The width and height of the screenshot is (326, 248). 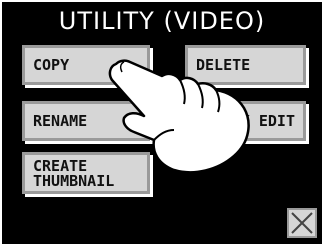 I want to click on screen-title: UTILITY (VIDEO), so click(x=162, y=21).